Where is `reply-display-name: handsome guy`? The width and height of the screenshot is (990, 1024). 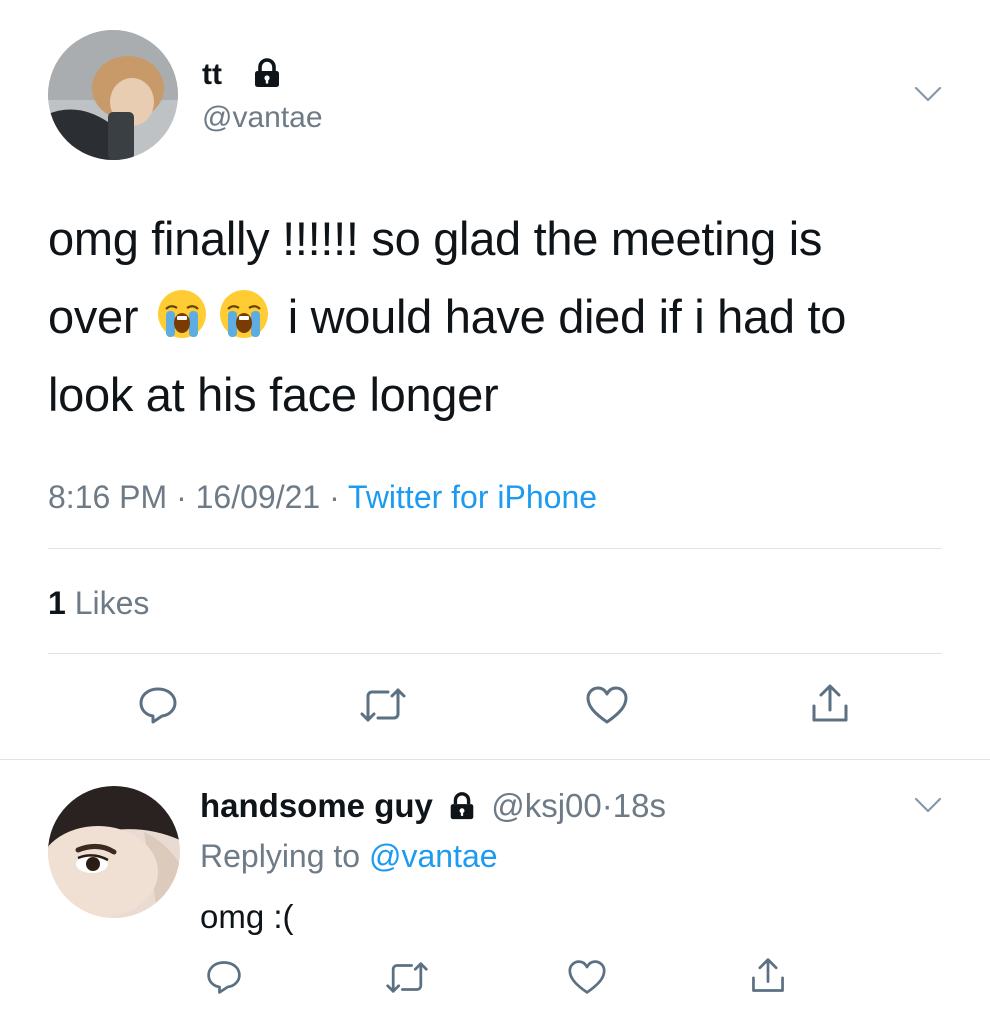 reply-display-name: handsome guy is located at coordinates (316, 805).